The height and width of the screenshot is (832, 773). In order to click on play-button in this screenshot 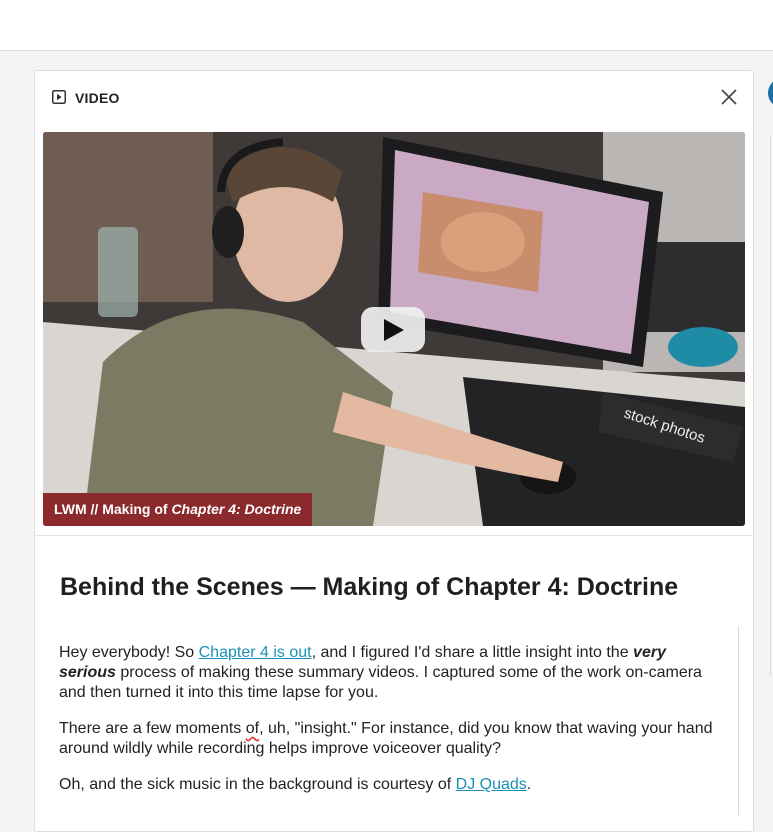, I will do `click(393, 329)`.